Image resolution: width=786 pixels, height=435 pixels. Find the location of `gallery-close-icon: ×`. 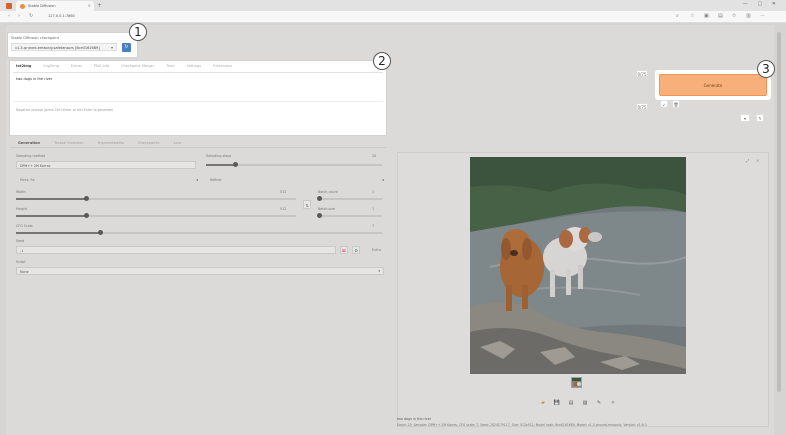

gallery-close-icon: × is located at coordinates (757, 160).